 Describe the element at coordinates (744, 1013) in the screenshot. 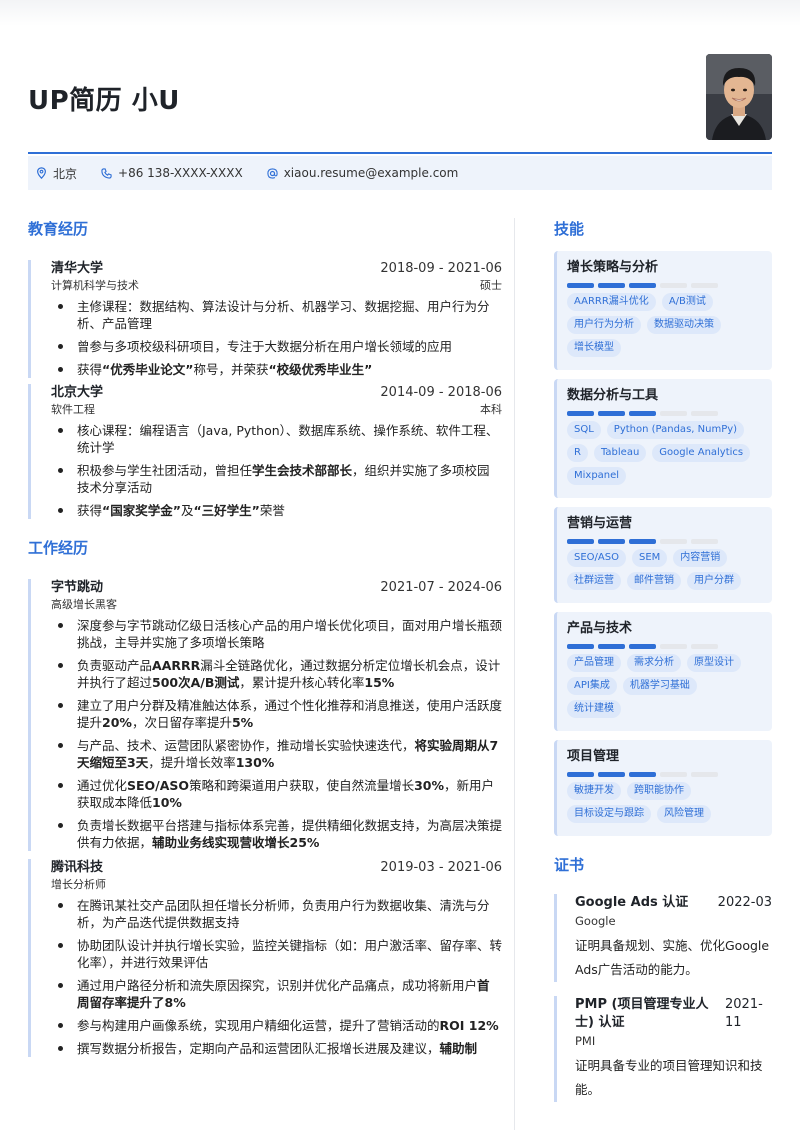

I see `certificate-date: 2021-11` at that location.